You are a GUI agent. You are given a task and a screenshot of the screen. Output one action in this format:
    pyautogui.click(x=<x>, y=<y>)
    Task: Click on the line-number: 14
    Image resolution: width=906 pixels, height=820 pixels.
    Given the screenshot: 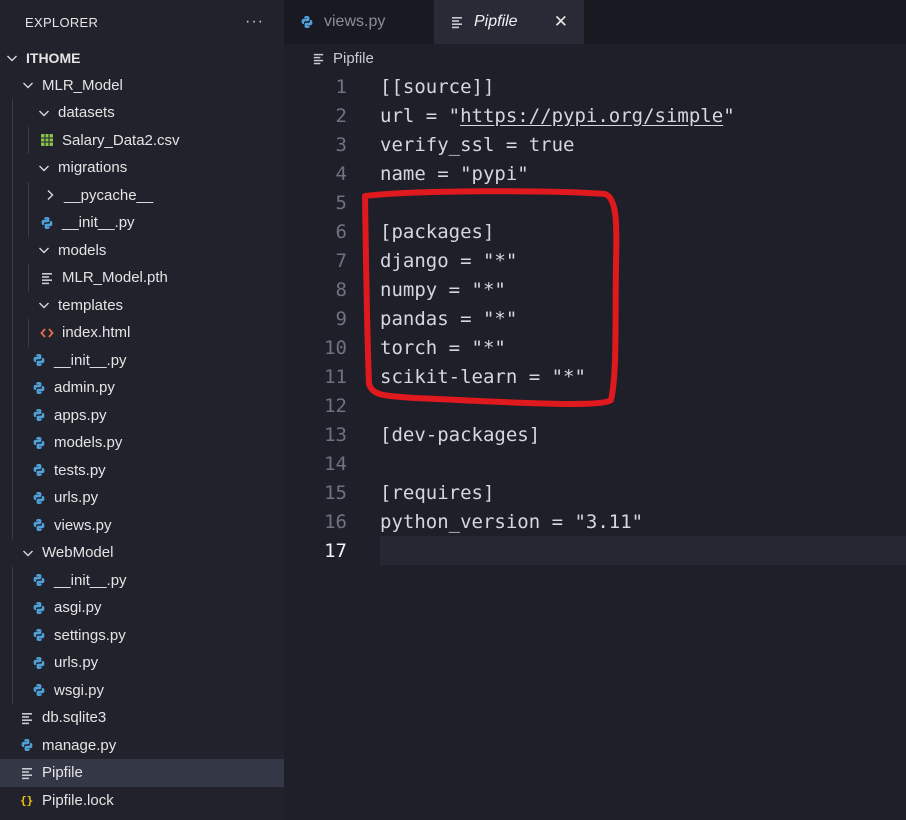 What is the action you would take?
    pyautogui.click(x=335, y=463)
    